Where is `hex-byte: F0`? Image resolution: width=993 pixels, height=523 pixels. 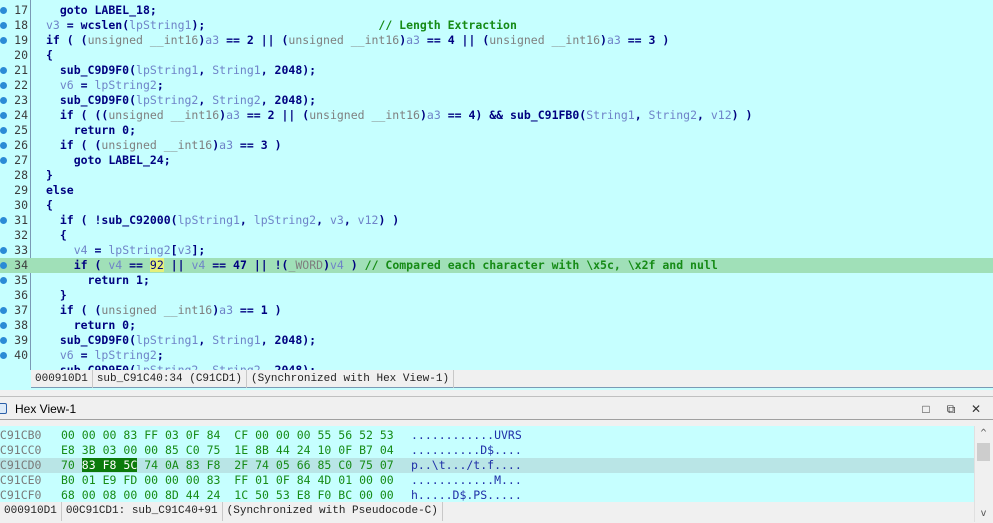 hex-byte: F0 is located at coordinates (324, 495).